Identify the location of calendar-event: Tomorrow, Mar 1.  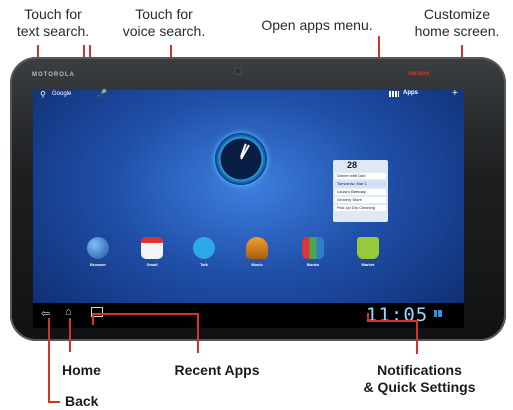
(360, 184).